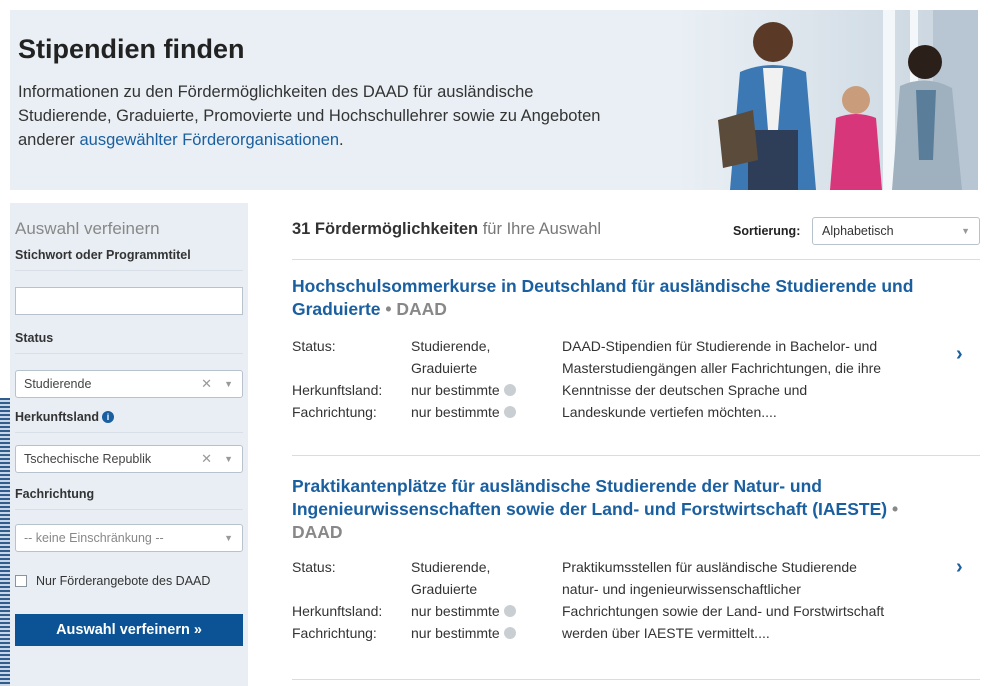 This screenshot has width=988, height=686. I want to click on subject-select: -- keine Einschränkung -- ▼, so click(129, 538).